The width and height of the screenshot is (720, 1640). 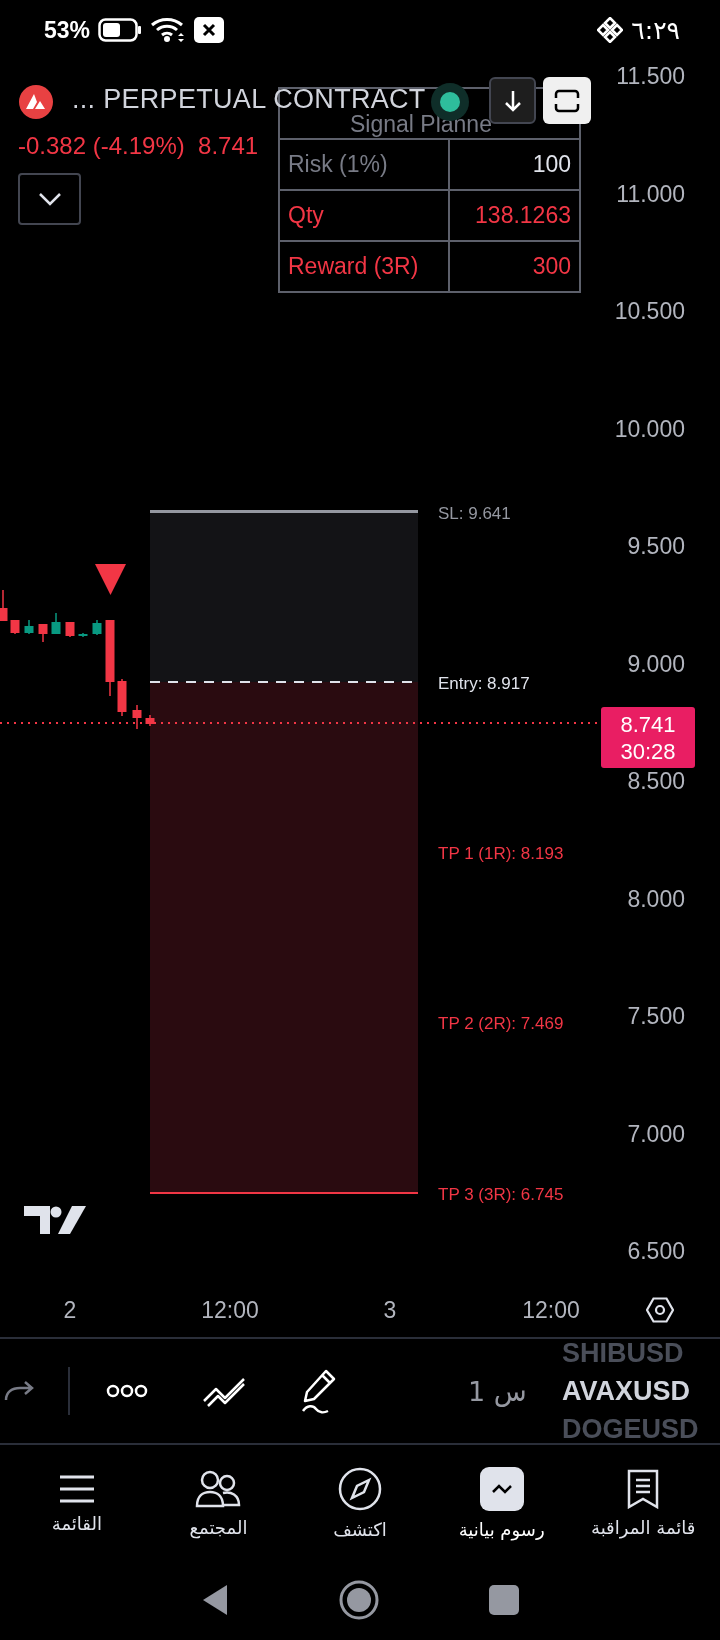 What do you see at coordinates (138, 146) in the screenshot?
I see `price-change: -0.382 (-4.19%) 8.741` at bounding box center [138, 146].